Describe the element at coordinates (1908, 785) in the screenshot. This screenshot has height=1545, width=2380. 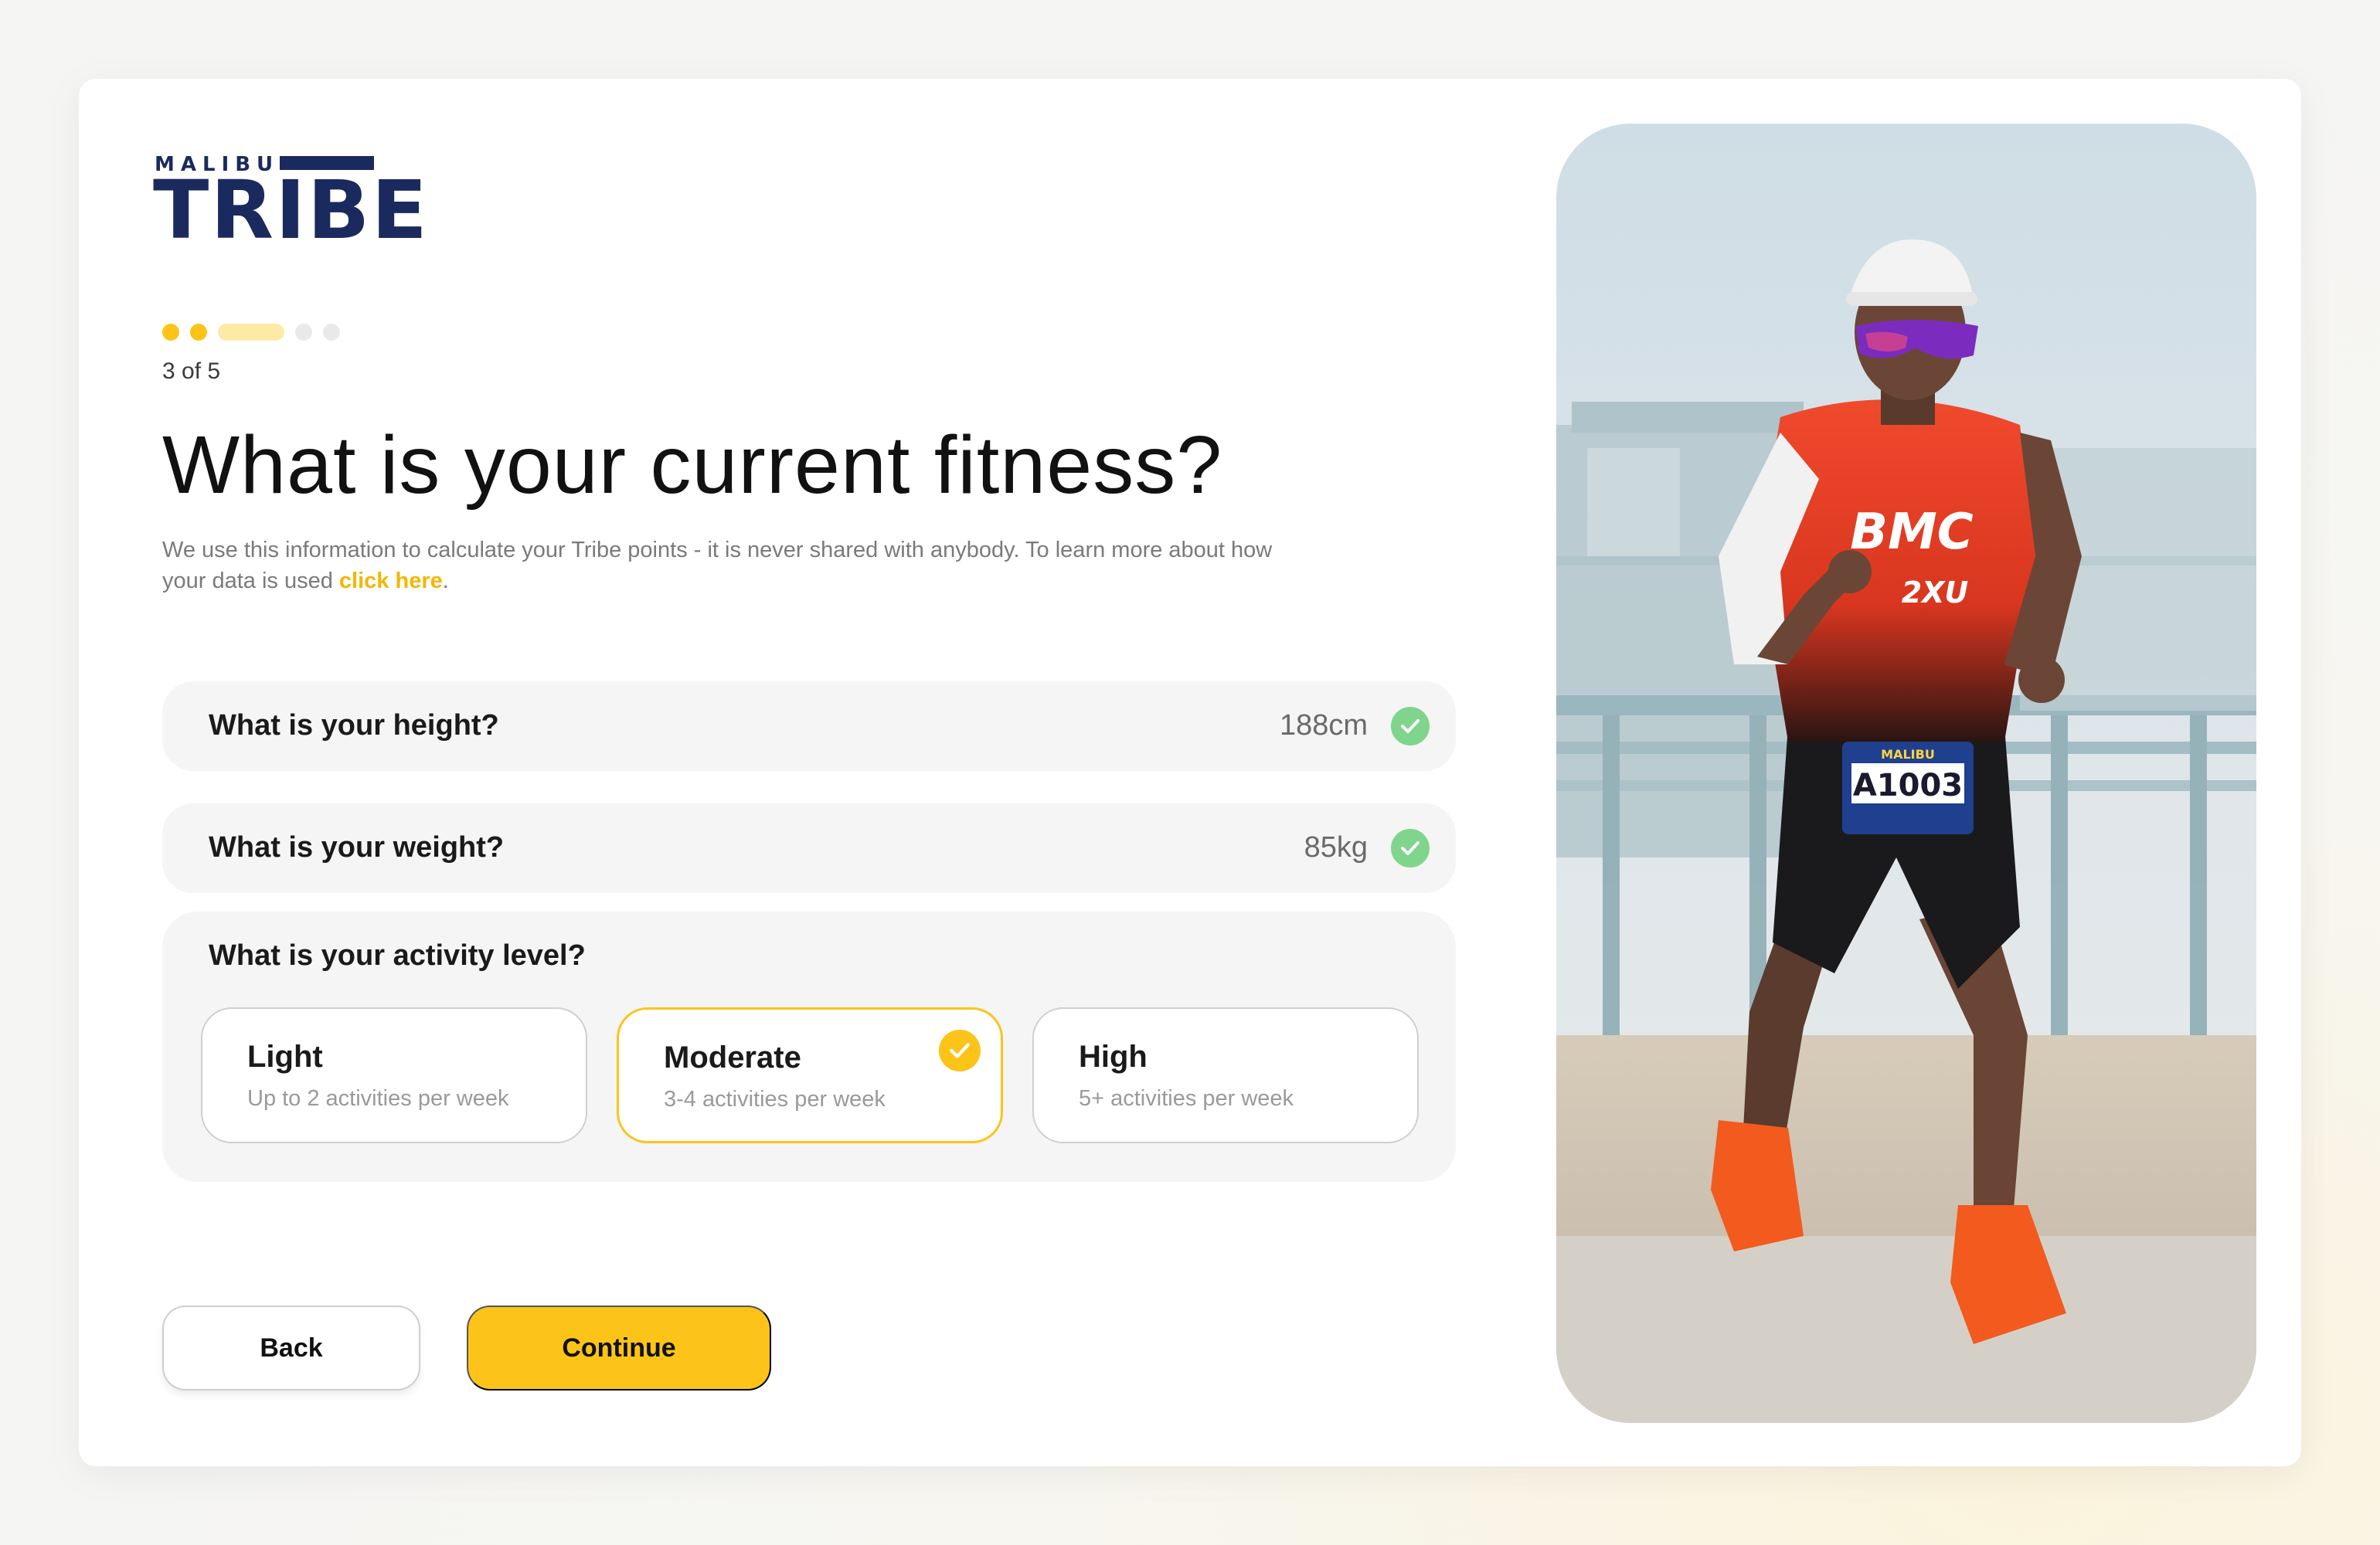
I see `bib-number-text: A1003` at that location.